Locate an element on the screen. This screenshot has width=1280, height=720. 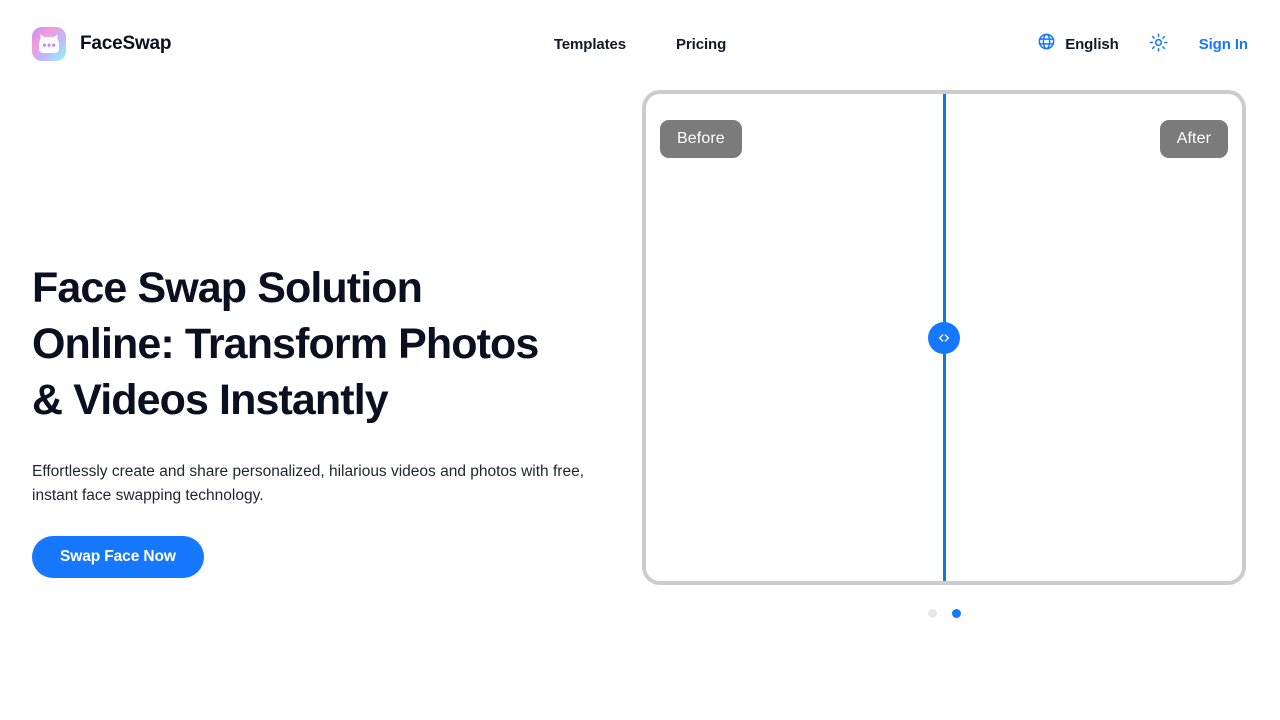
sun-icon is located at coordinates (1158, 44).